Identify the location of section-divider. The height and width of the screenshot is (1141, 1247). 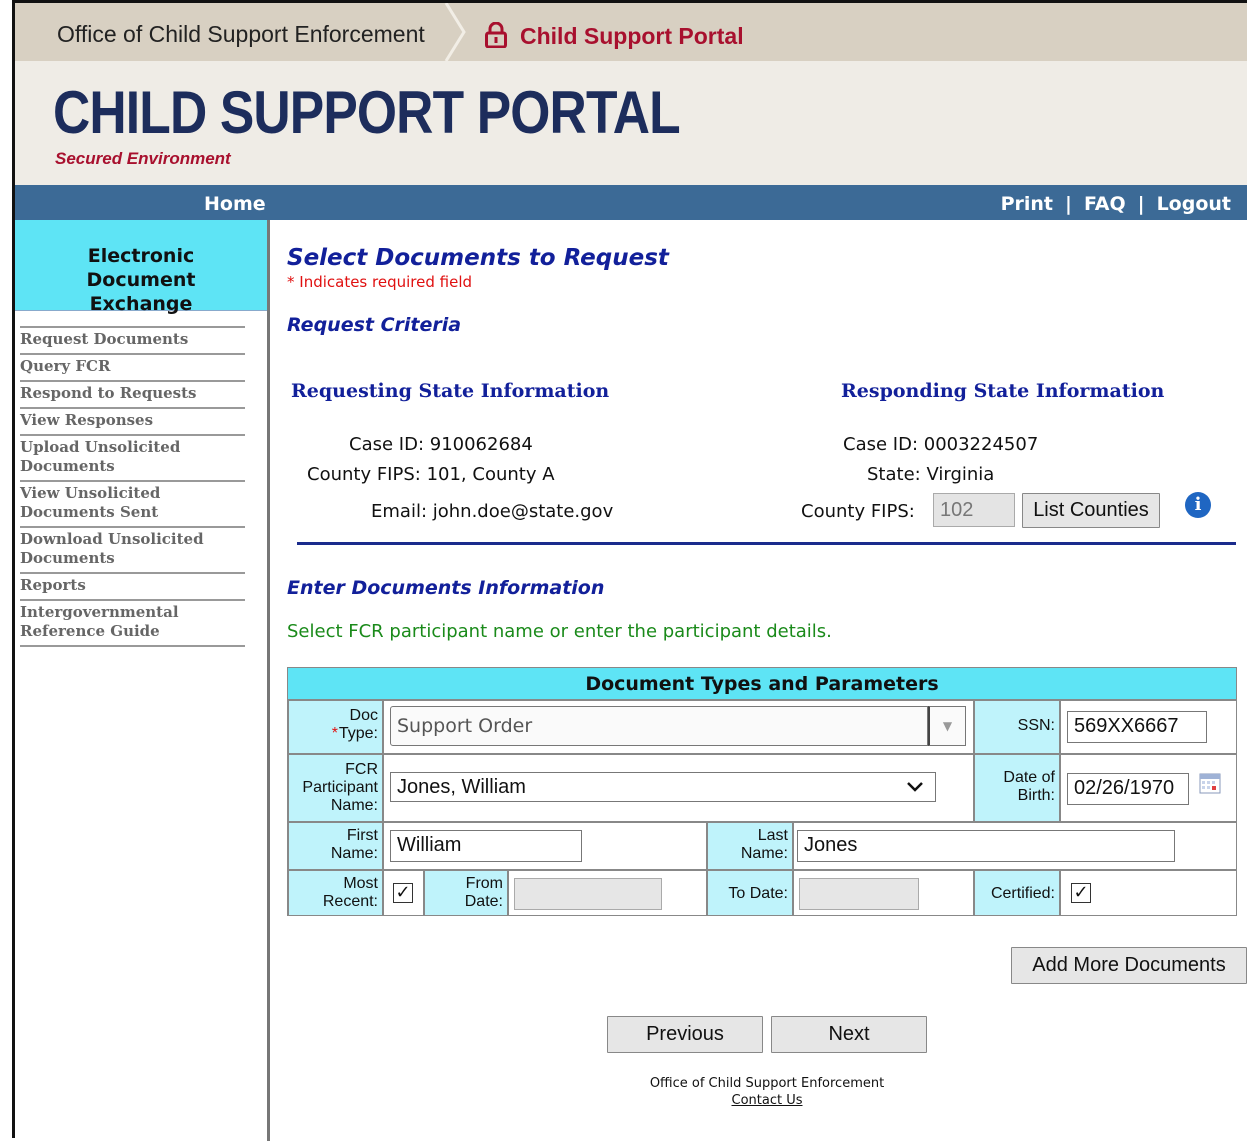
(766, 543).